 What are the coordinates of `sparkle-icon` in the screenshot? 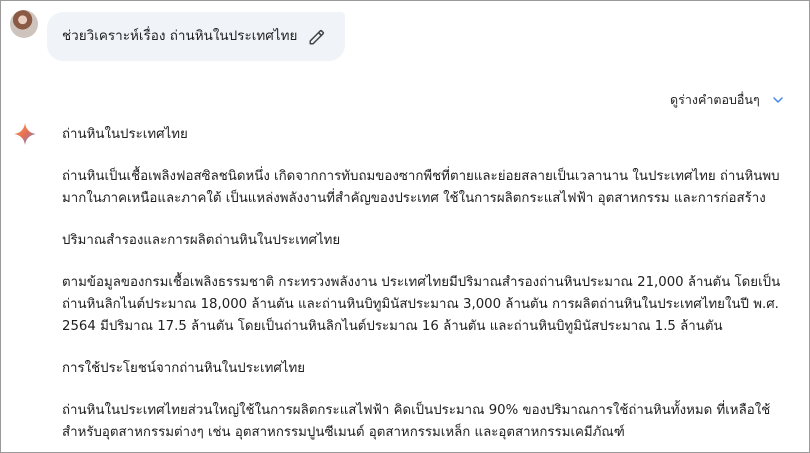 It's located at (25, 134).